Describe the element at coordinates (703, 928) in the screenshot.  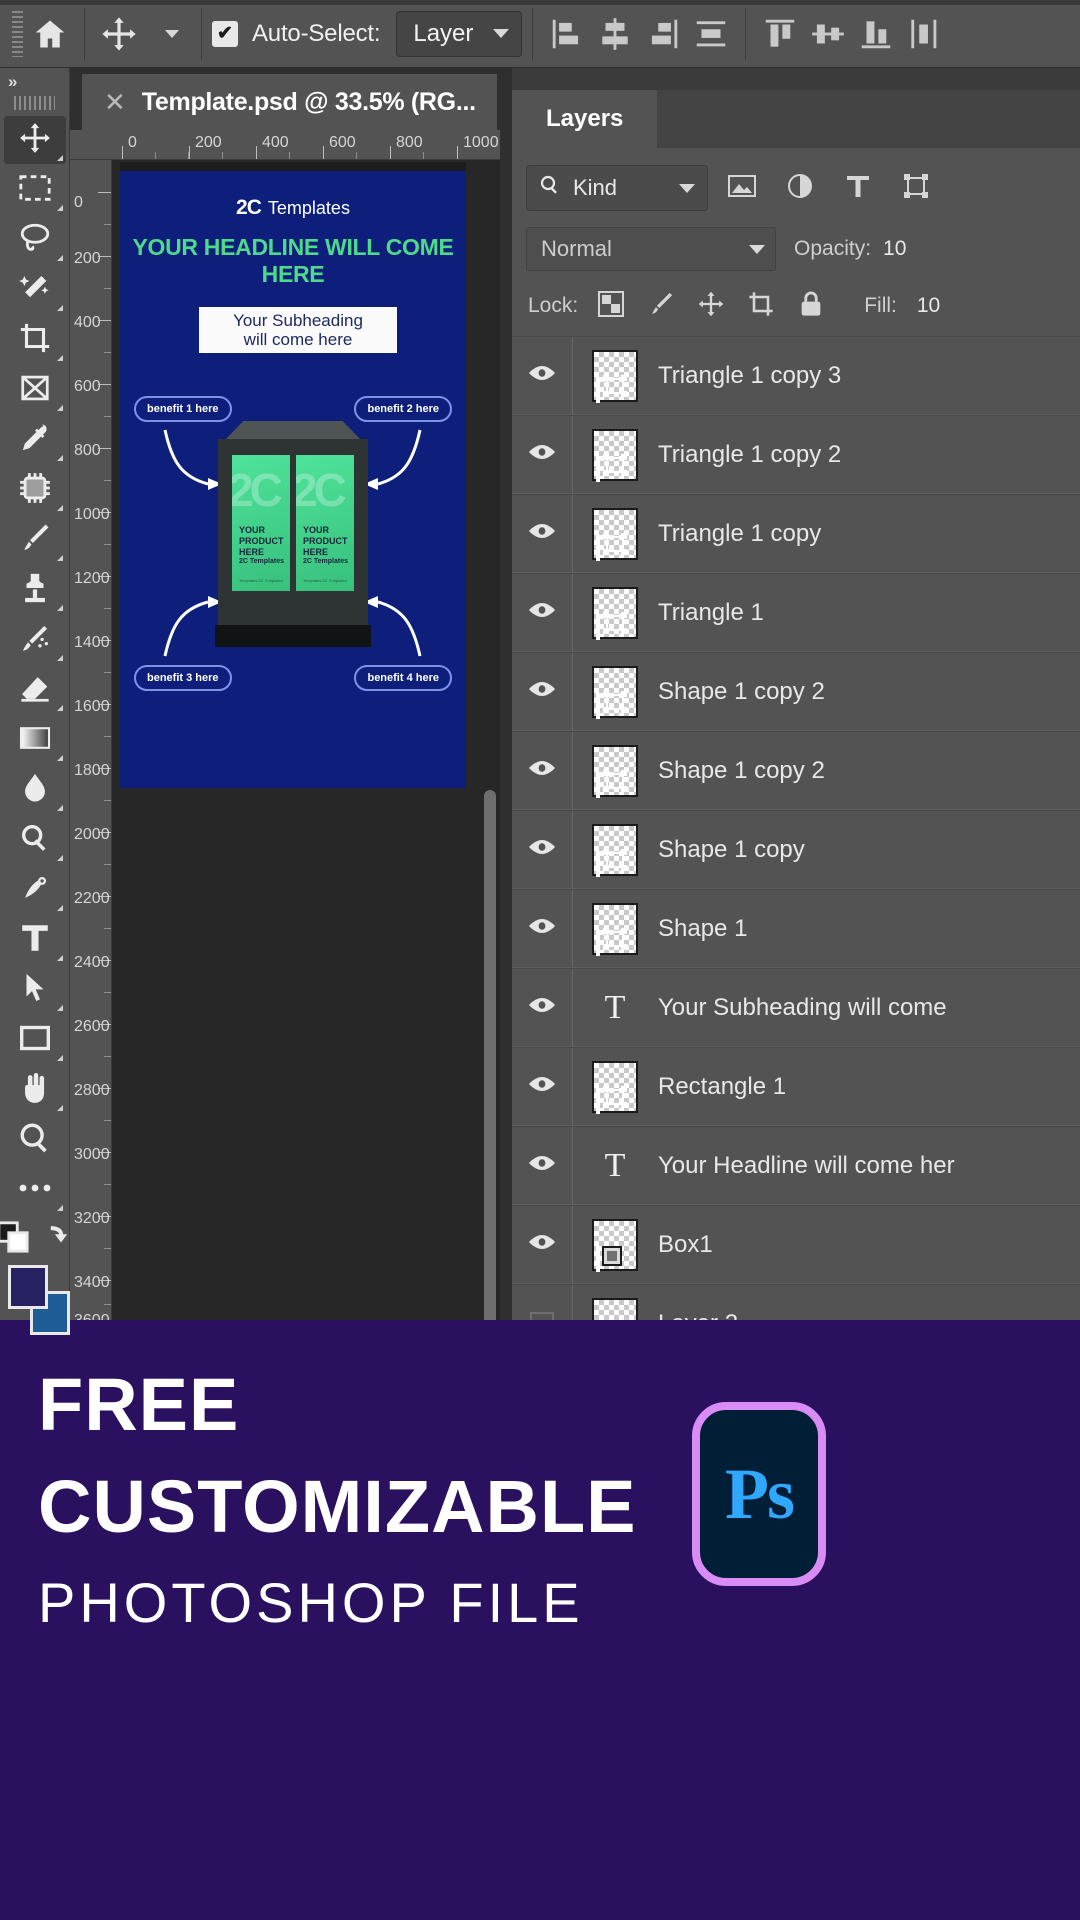
I see `layer-name: Shape 1` at that location.